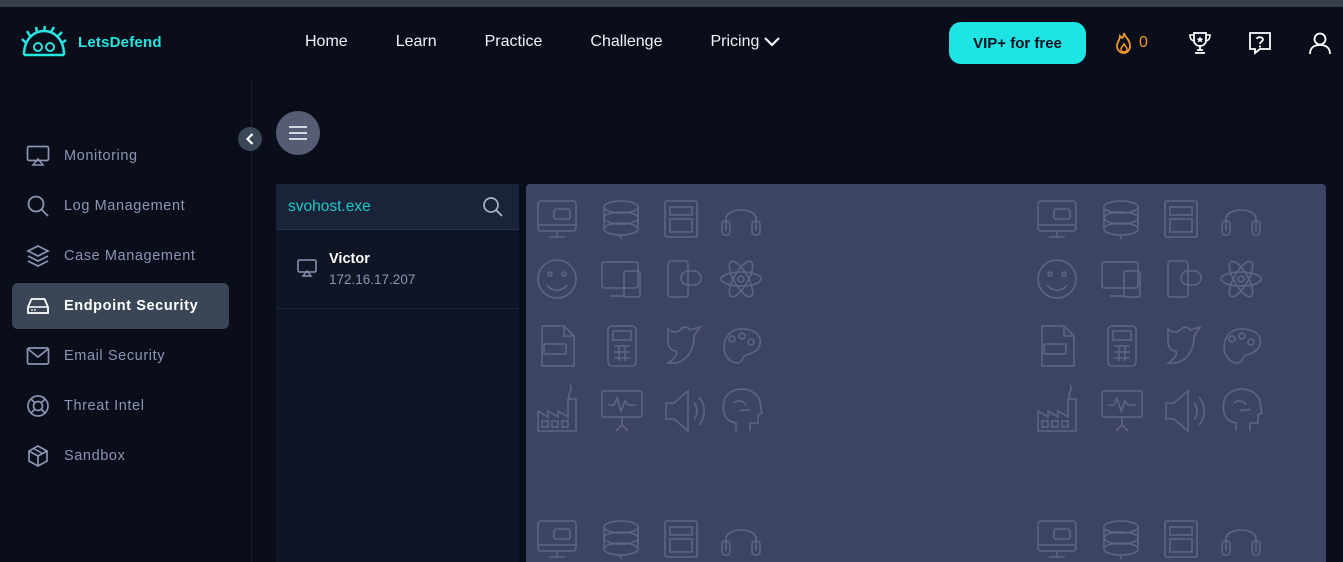 The height and width of the screenshot is (562, 1343). I want to click on streak-counter: 0, so click(1130, 43).